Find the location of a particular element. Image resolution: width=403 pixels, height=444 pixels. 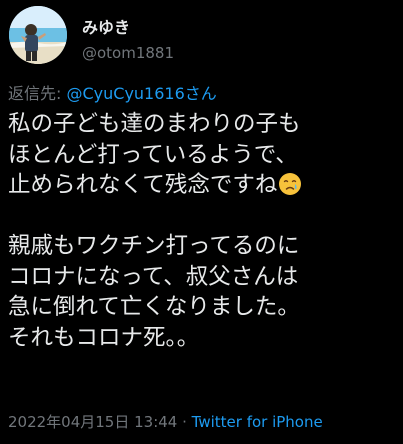

tweet-line: 止められなくて残念ですね is located at coordinates (143, 185).